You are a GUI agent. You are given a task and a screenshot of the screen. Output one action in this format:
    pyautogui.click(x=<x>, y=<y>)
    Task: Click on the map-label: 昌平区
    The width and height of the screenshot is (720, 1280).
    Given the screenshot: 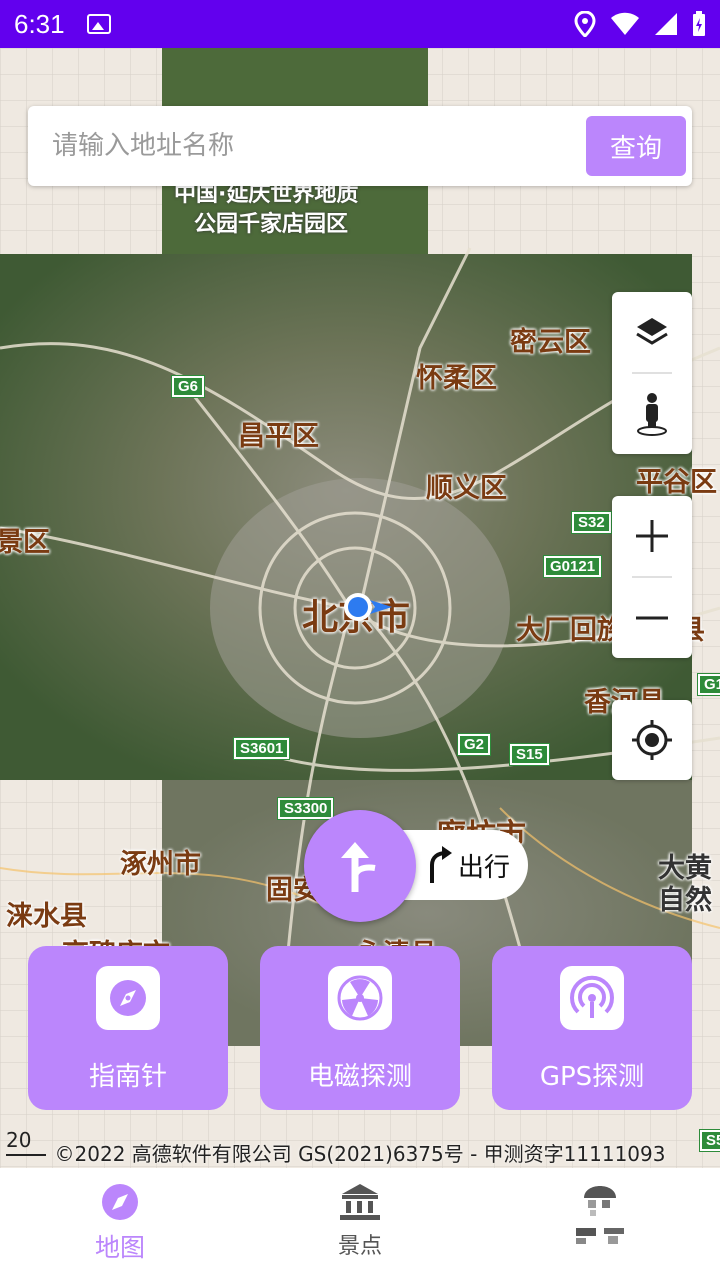 What is the action you would take?
    pyautogui.click(x=278, y=436)
    